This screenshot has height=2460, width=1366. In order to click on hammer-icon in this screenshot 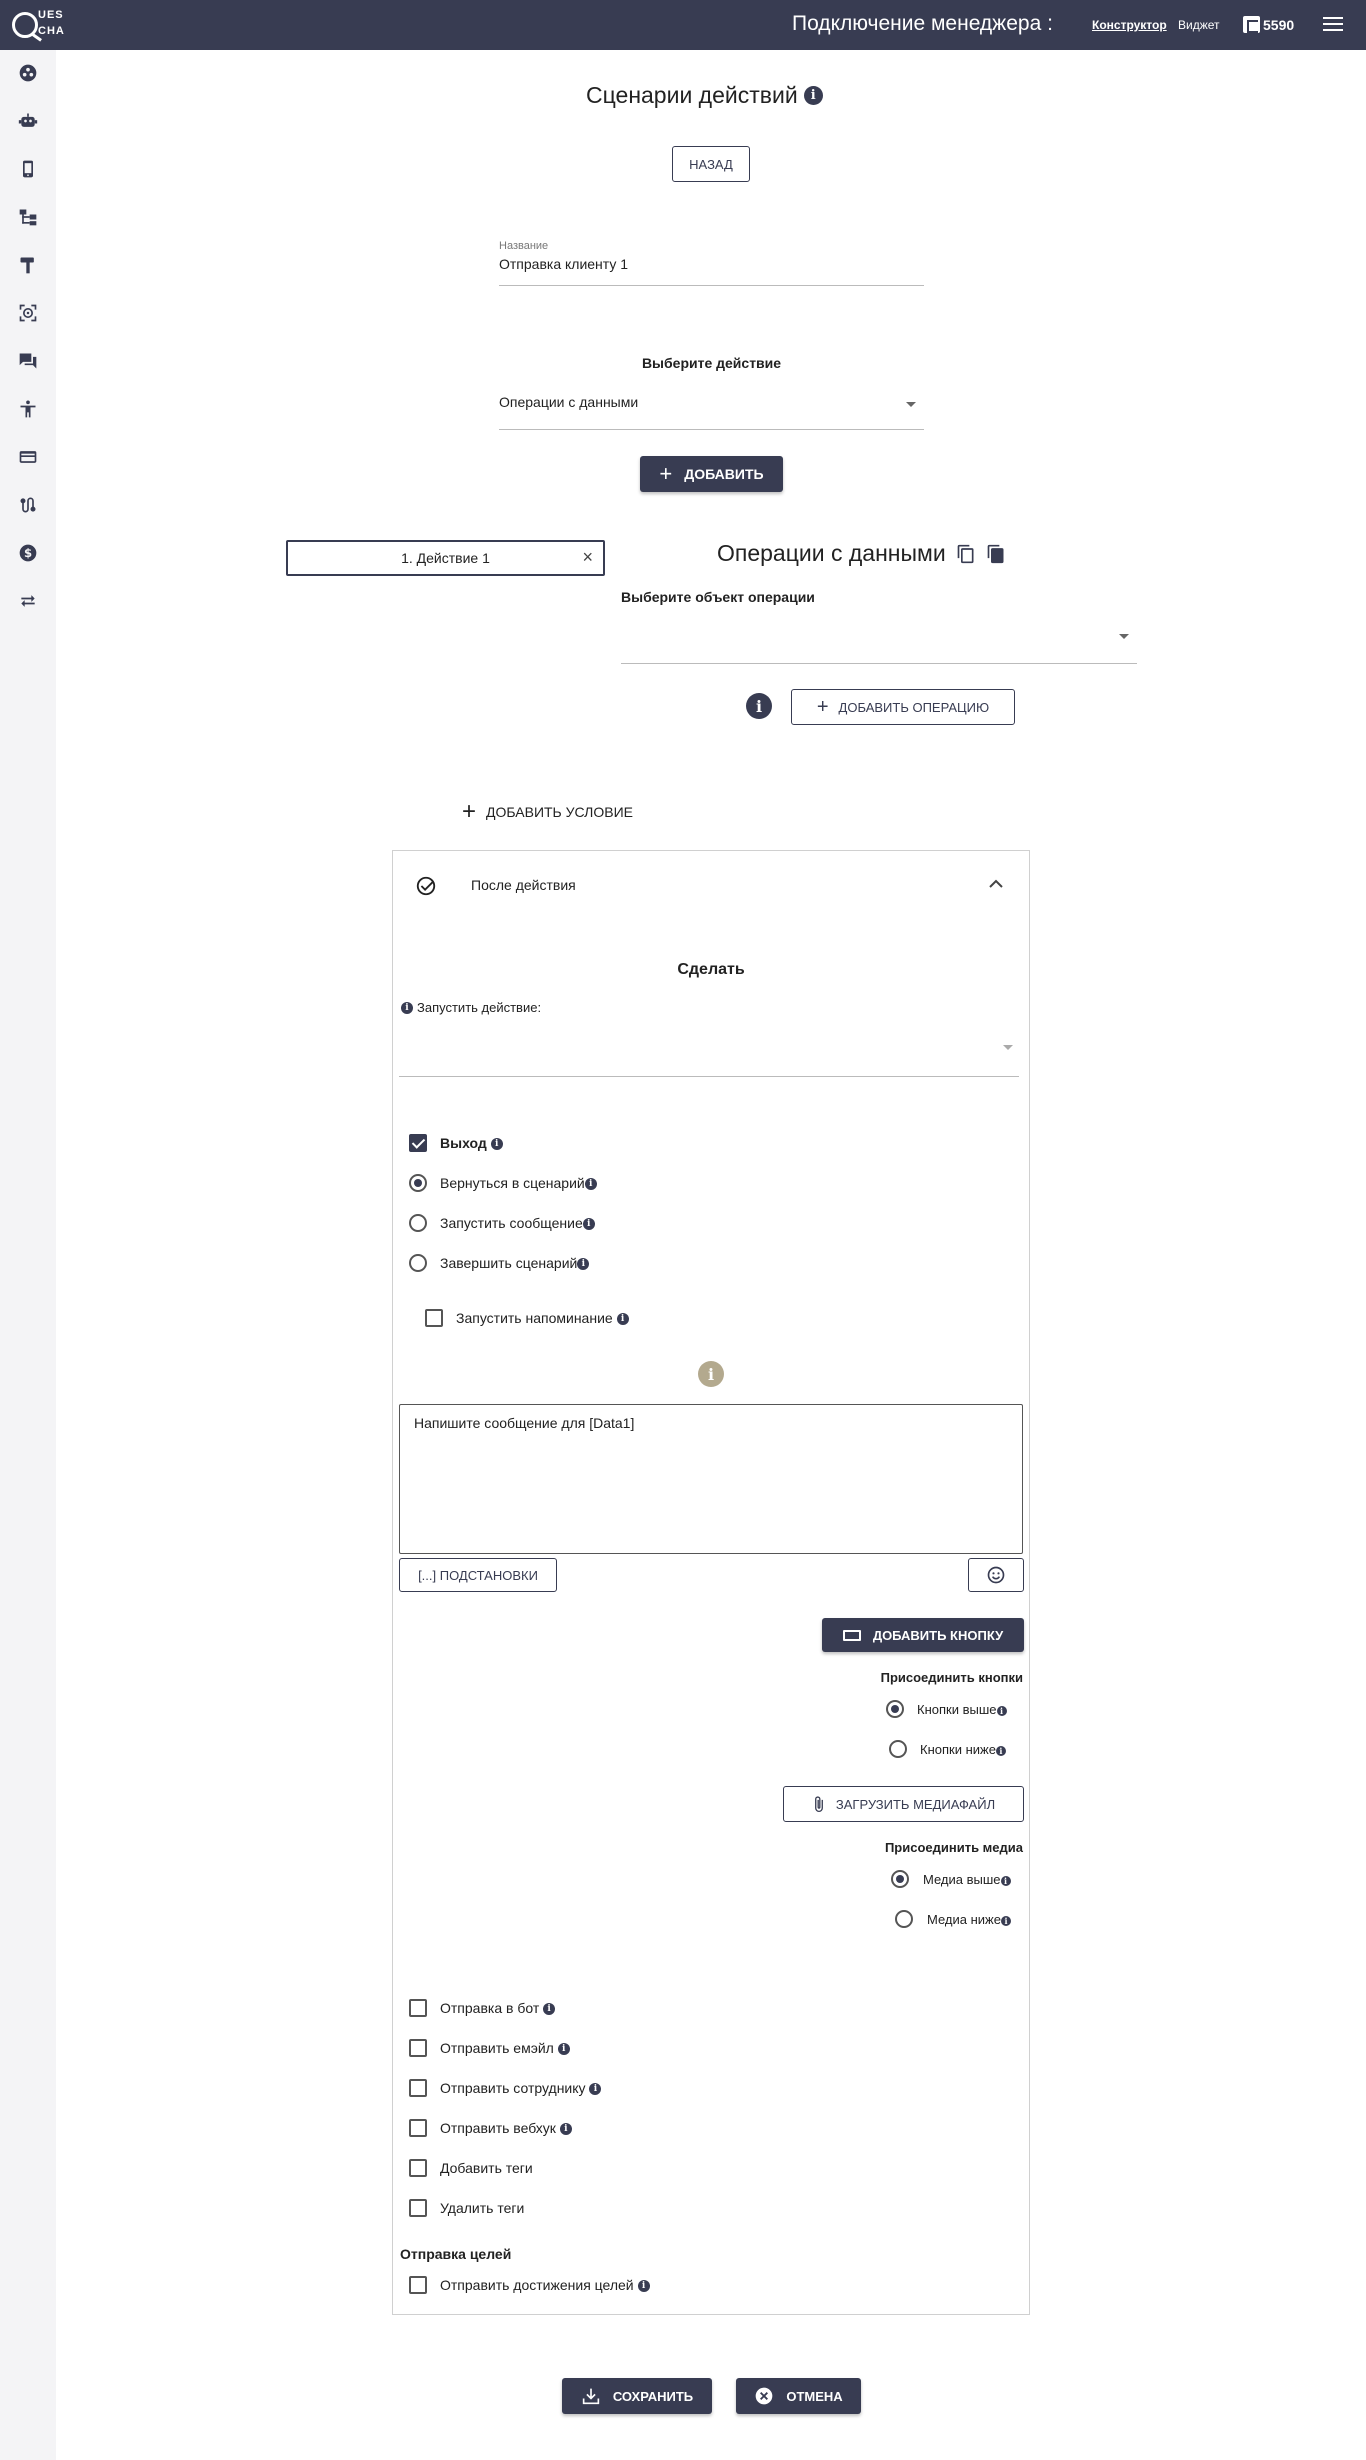, I will do `click(28, 265)`.